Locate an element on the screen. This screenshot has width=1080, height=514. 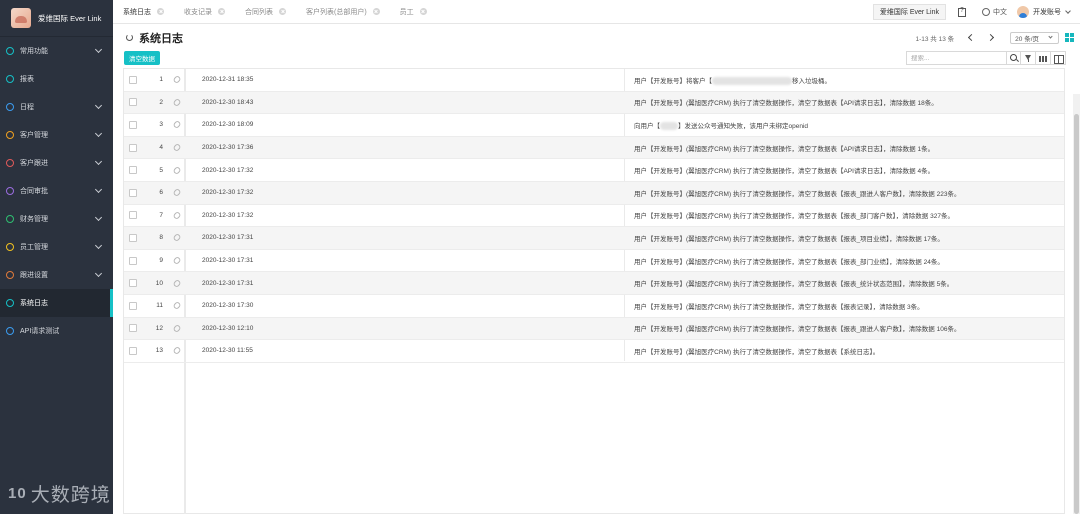
tab-label: 收支记录 is located at coordinates (198, 12).